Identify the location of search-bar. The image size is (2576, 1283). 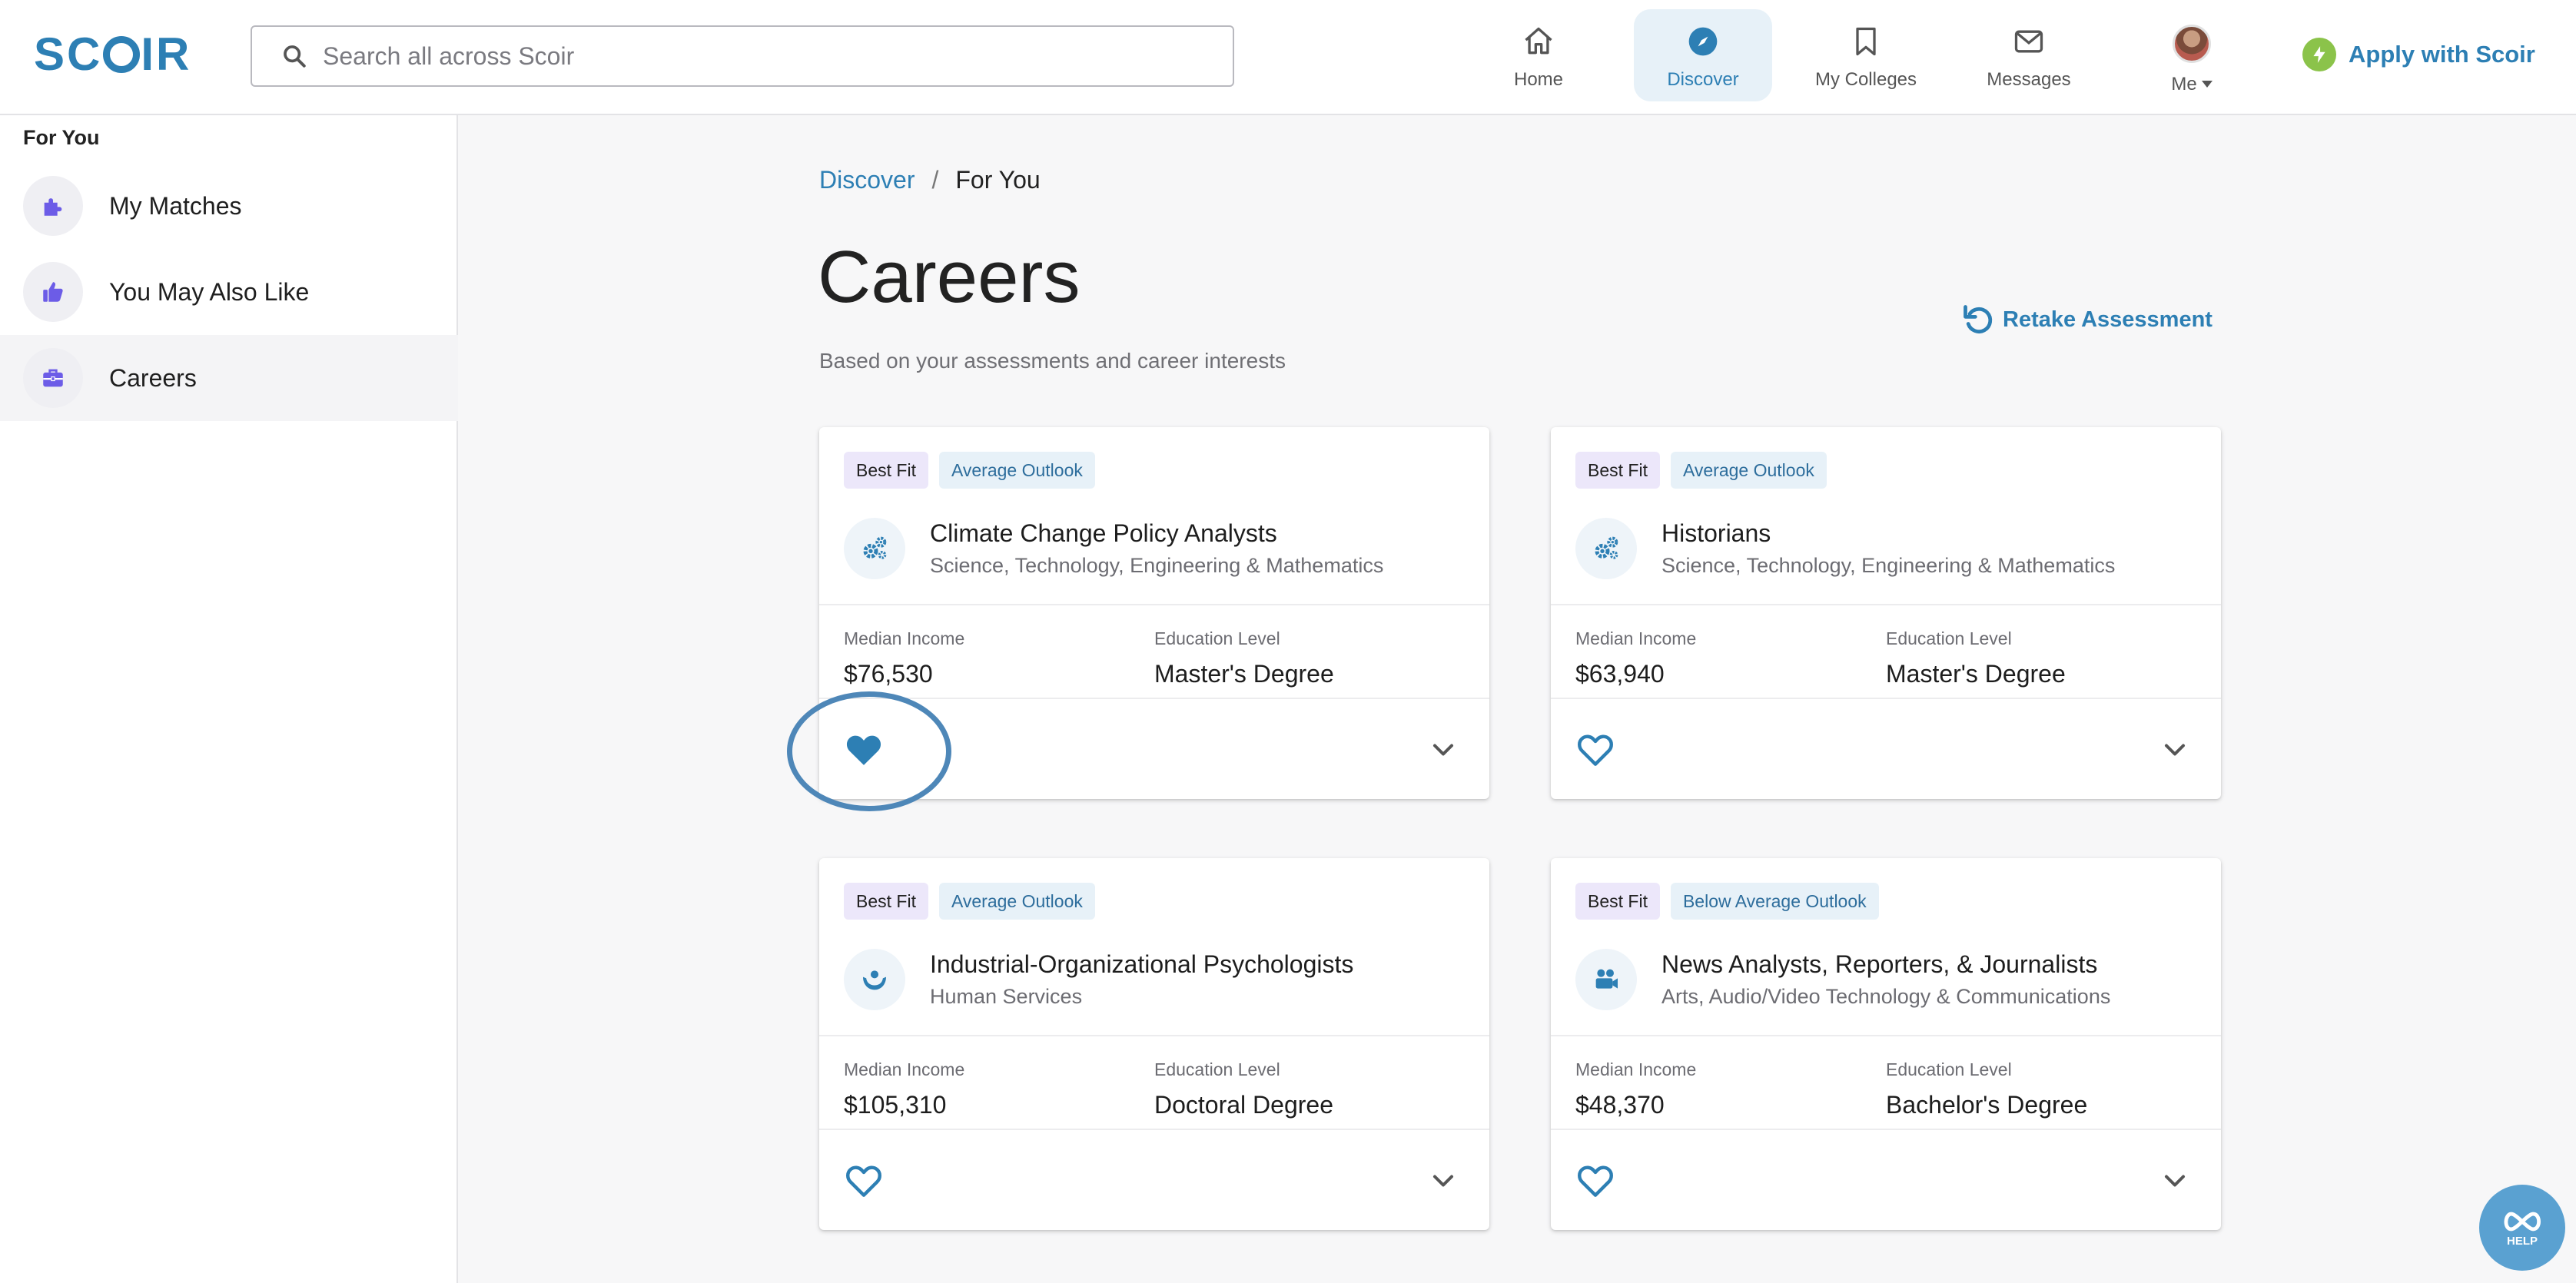
(742, 56).